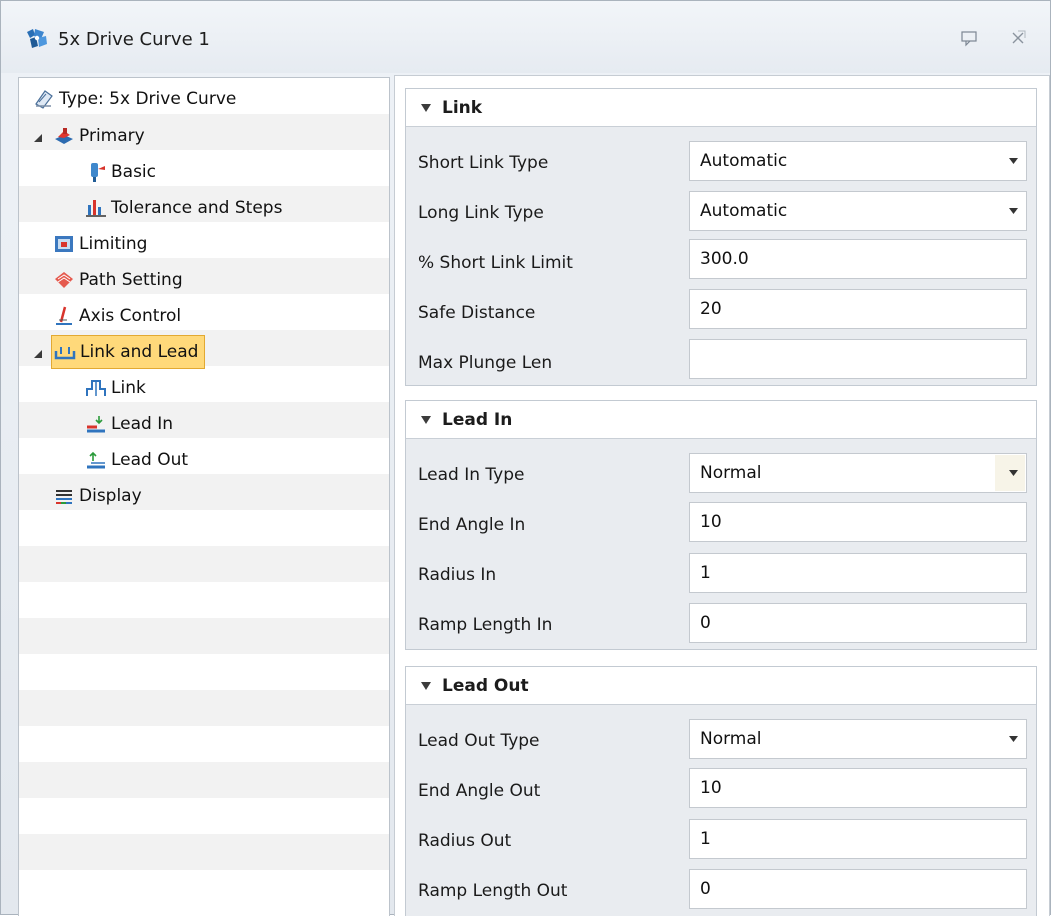 The width and height of the screenshot is (1051, 916). I want to click on short-link-limit-input, so click(863, 259).